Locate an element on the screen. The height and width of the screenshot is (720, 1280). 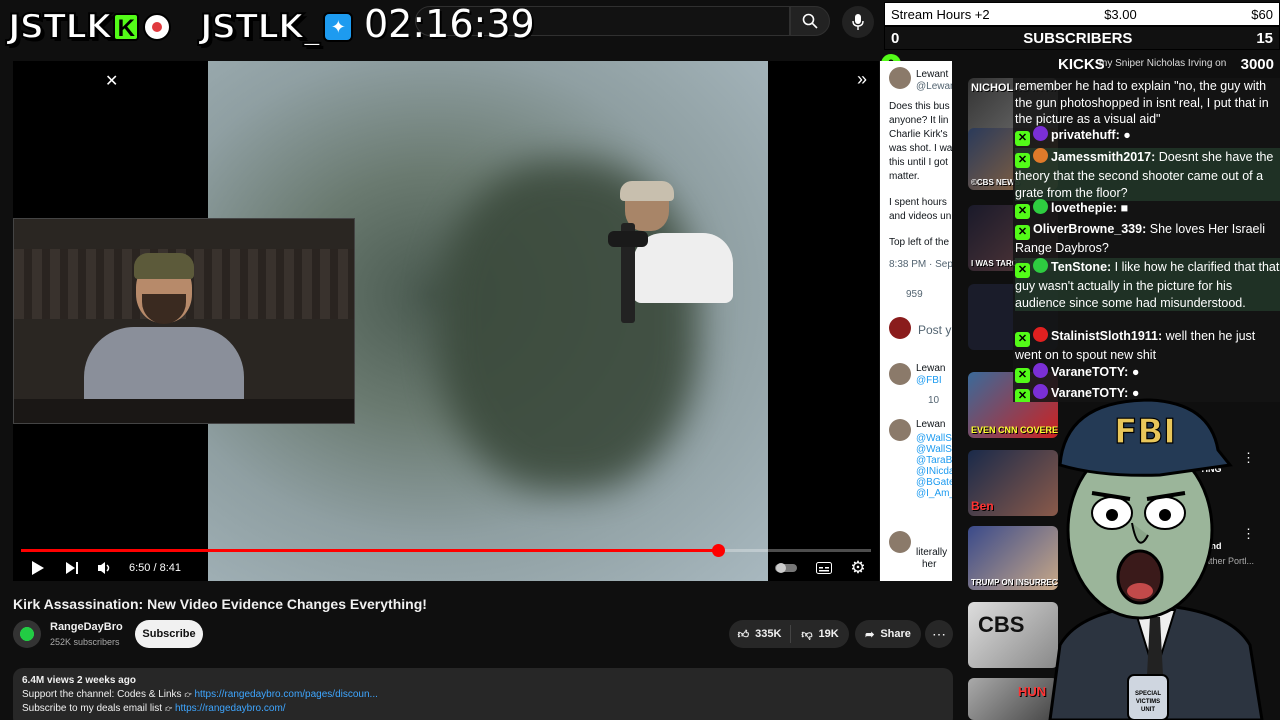
stream-clock: 02:16:39 is located at coordinates (449, 24).